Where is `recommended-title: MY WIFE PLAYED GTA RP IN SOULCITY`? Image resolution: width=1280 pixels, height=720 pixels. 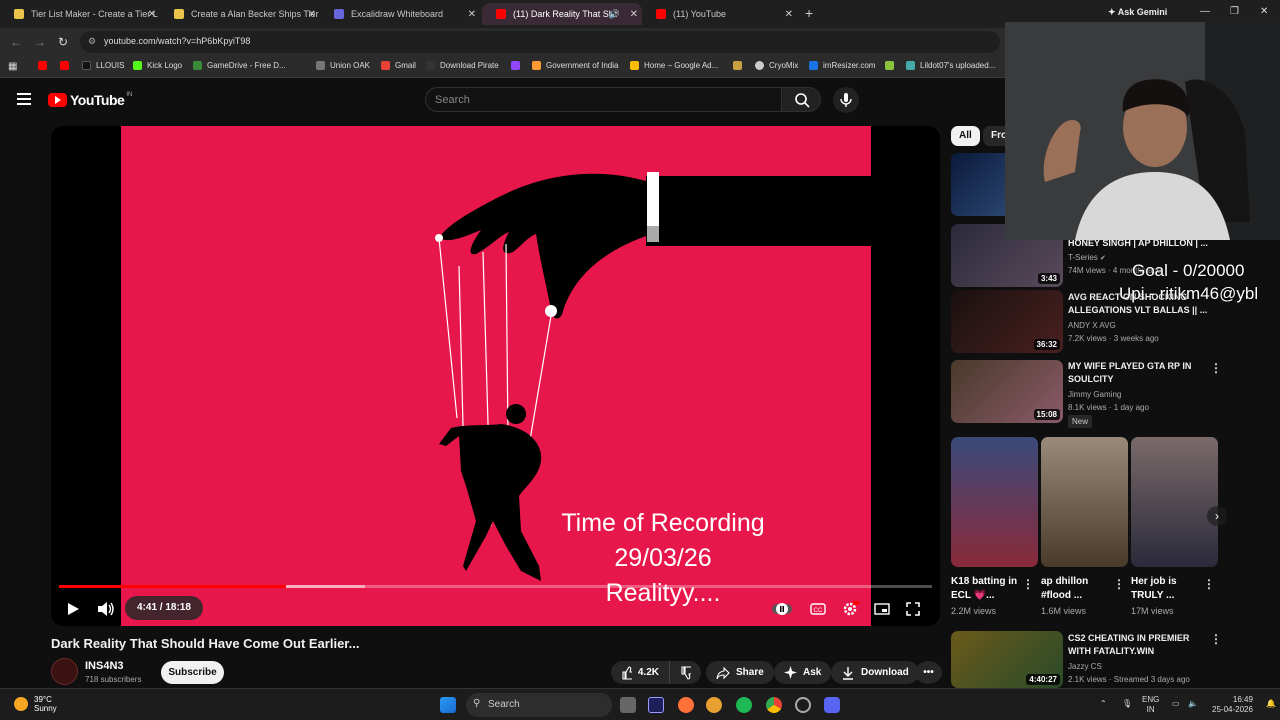 recommended-title: MY WIFE PLAYED GTA RP IN SOULCITY is located at coordinates (1138, 373).